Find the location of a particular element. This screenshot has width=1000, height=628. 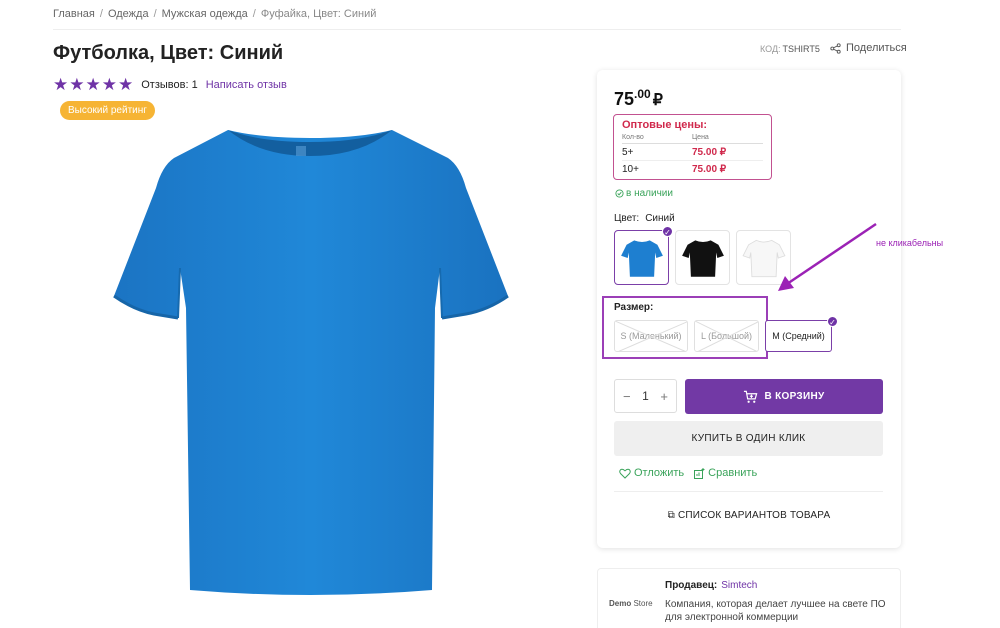

wishlist-button: Отложить is located at coordinates (651, 473).